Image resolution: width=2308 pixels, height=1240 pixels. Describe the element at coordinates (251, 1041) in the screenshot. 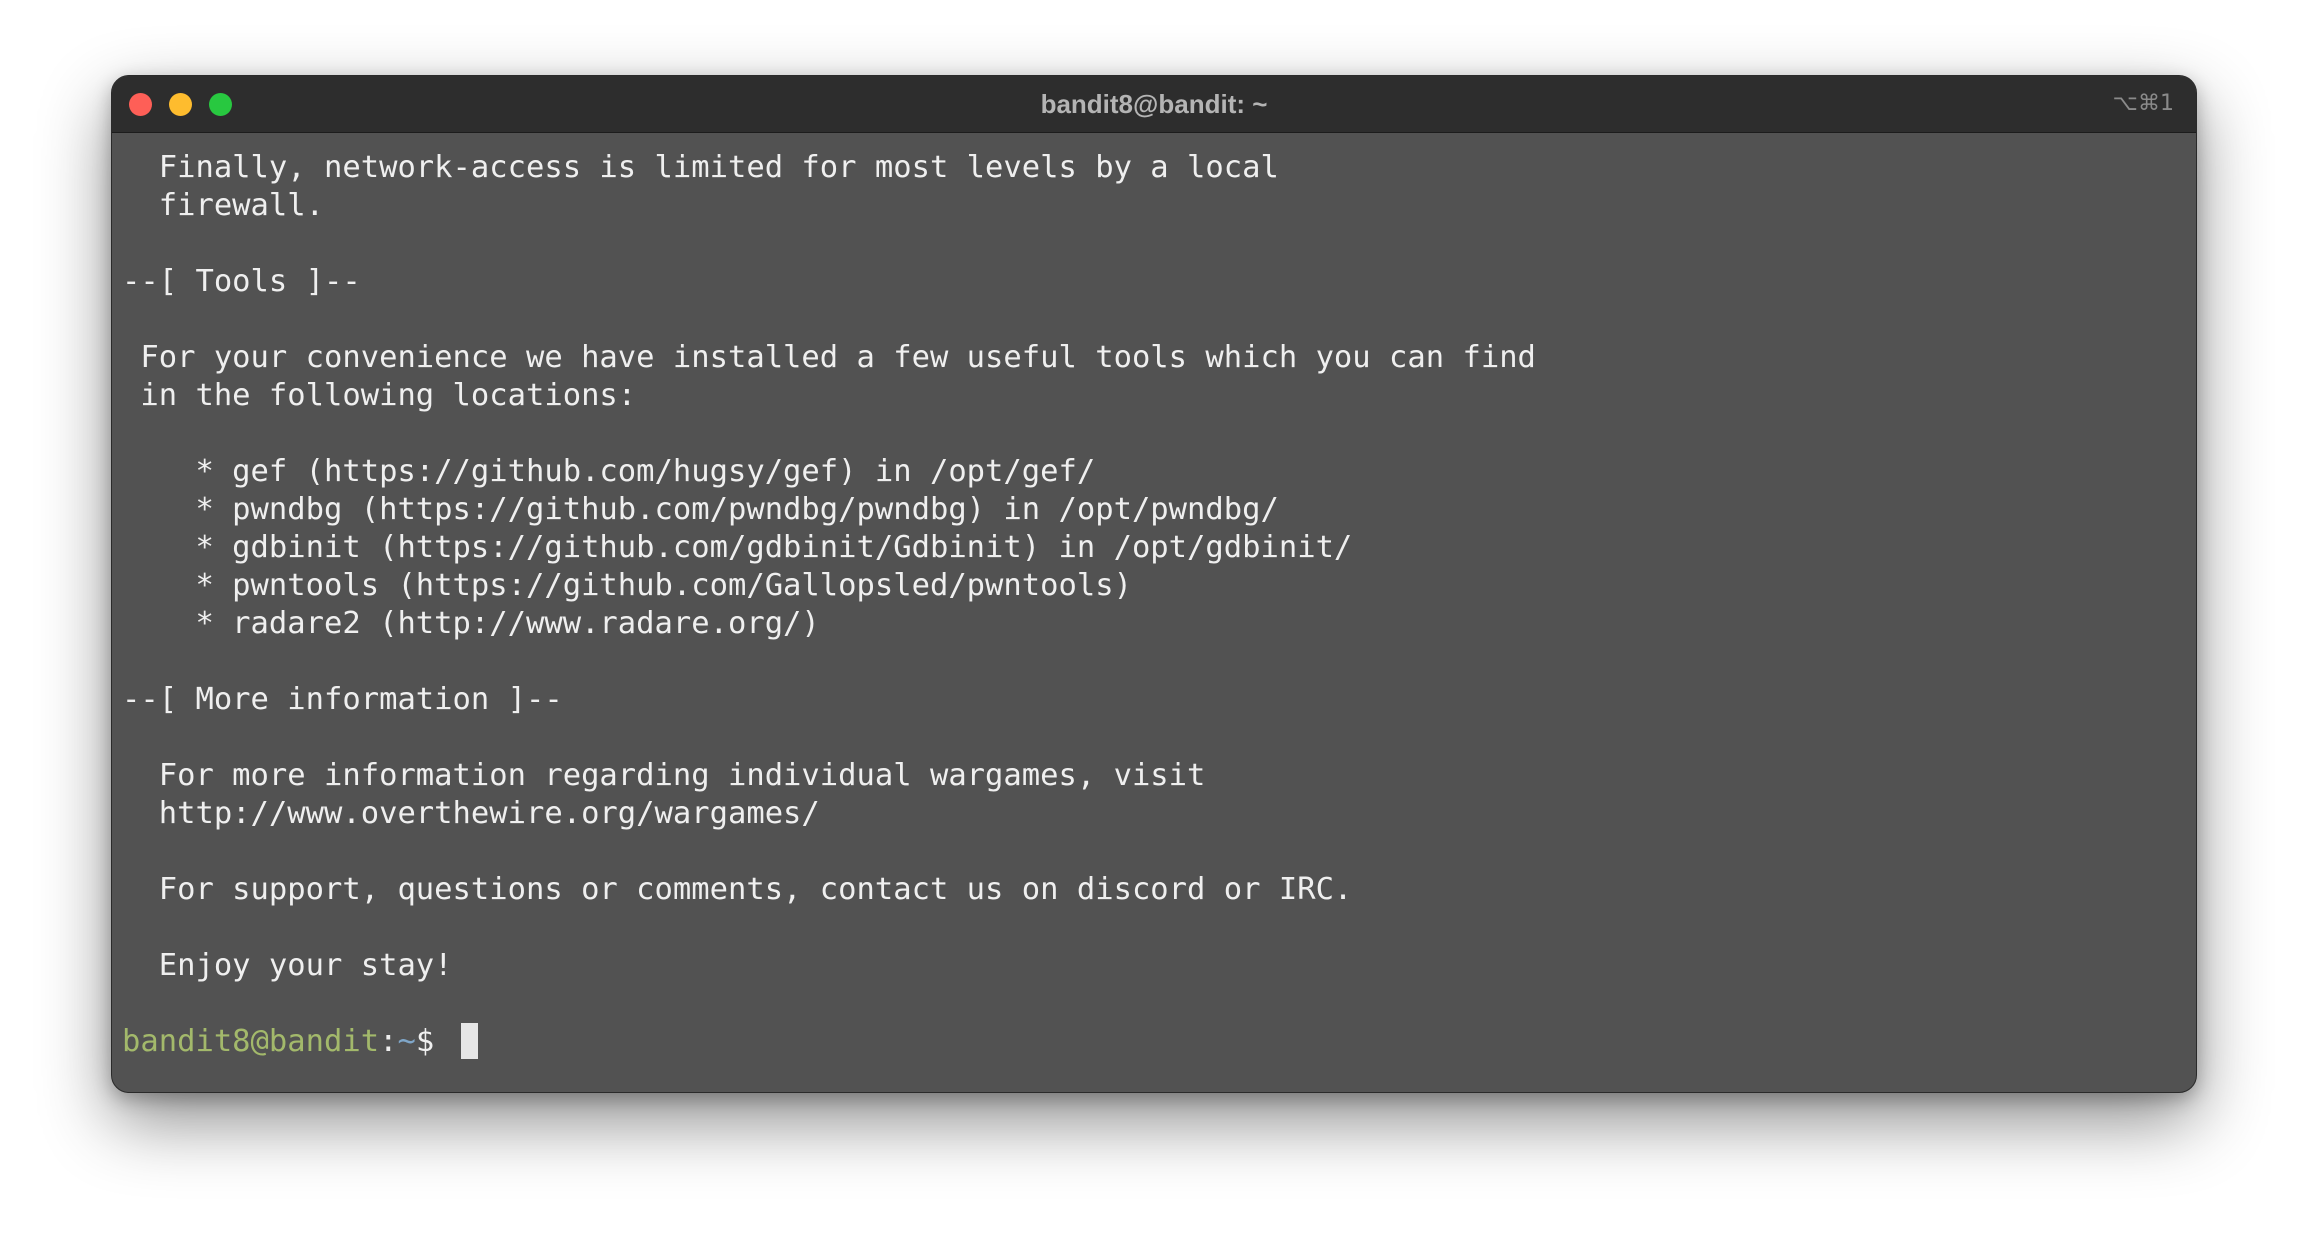

I see `prompt-user-host: bandit8@bandit` at that location.